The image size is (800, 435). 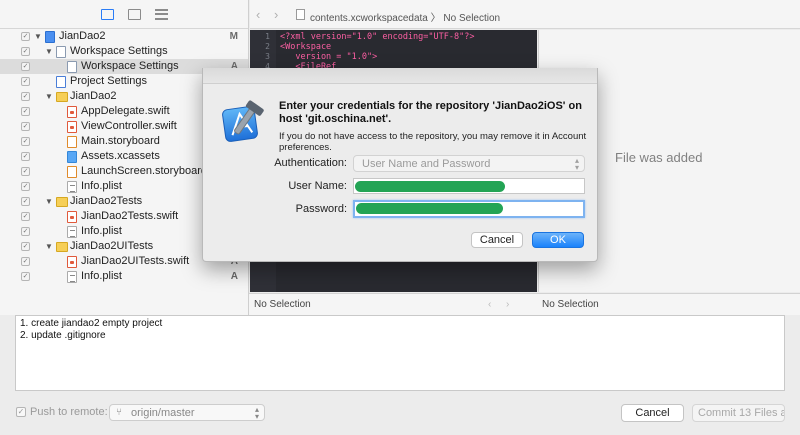 I want to click on authentication-select: User Name and Password ▴ ▾, so click(x=469, y=163).